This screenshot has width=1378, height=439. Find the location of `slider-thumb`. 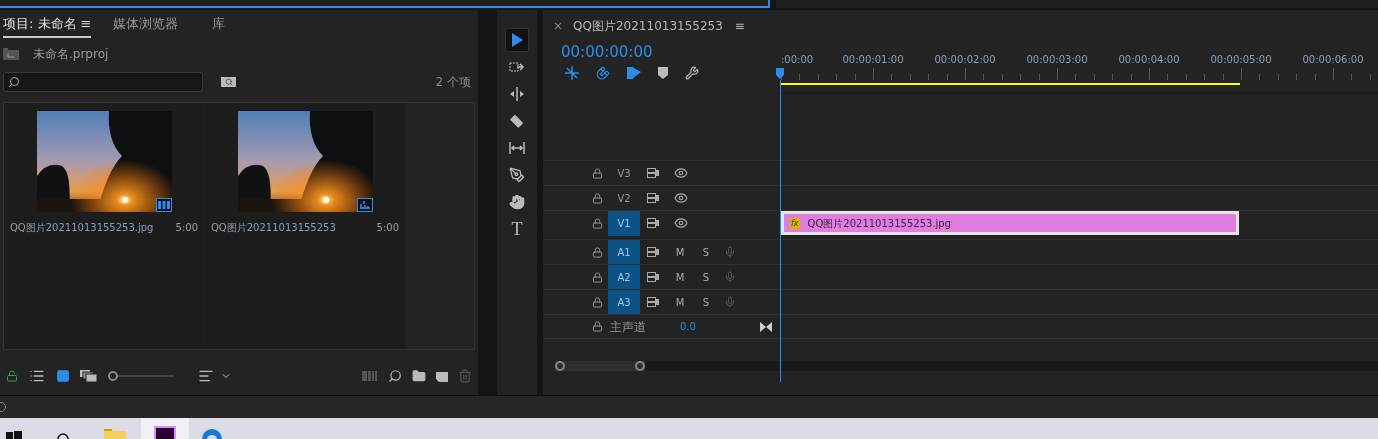

slider-thumb is located at coordinates (113, 376).